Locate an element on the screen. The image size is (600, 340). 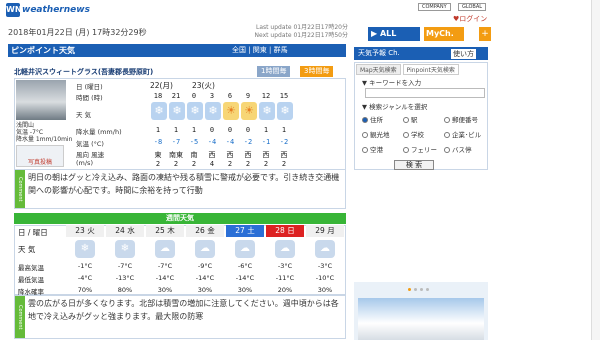
search-tabs: Map天気検索 Pinpoint天気検索 is located at coordinates (407, 69).